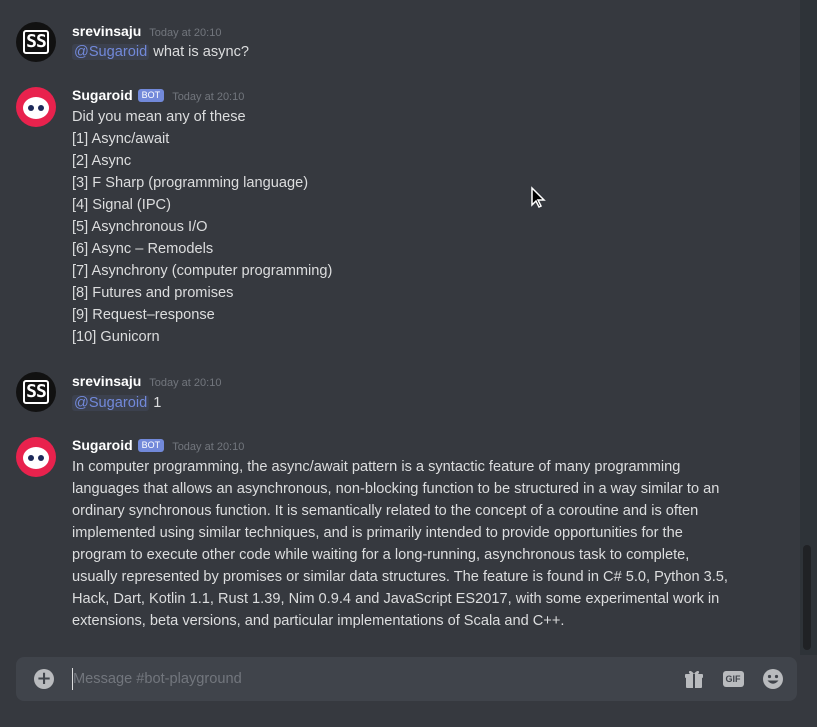 Image resolution: width=817 pixels, height=727 pixels. Describe the element at coordinates (143, 249) in the screenshot. I see `message-line: [6] Async – Remodels` at that location.